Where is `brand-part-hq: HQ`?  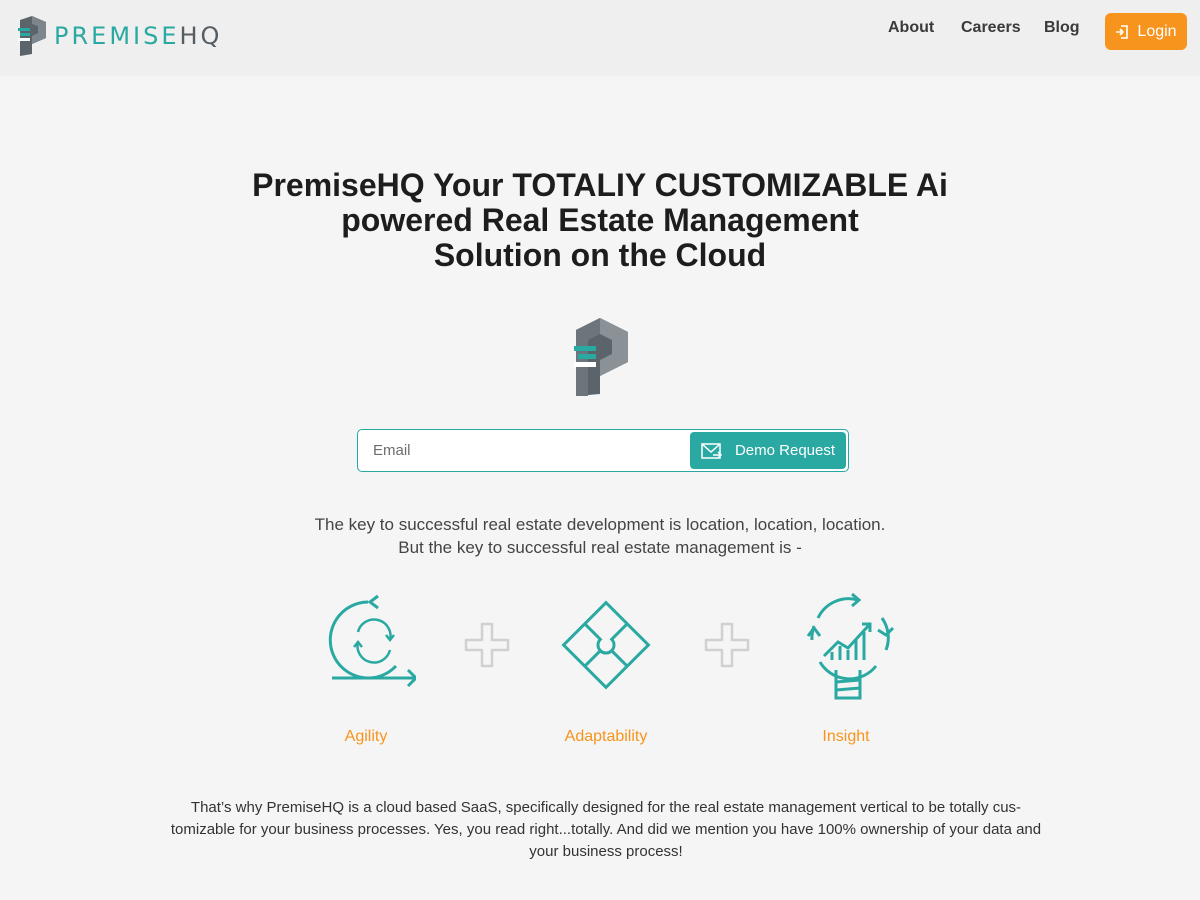
brand-part-hq: HQ is located at coordinates (201, 36).